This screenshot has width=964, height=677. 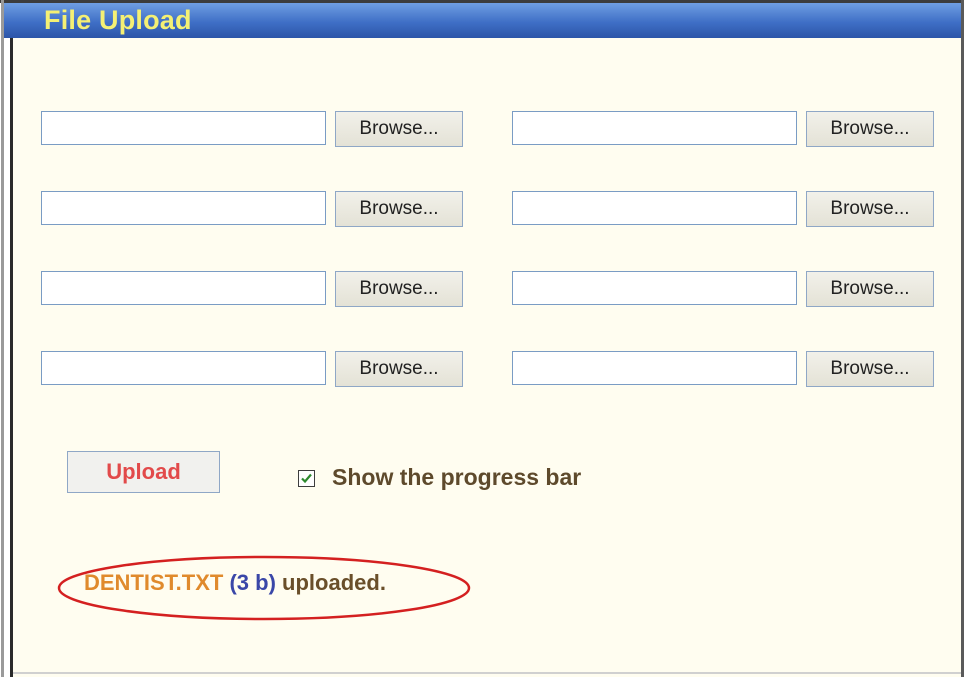 What do you see at coordinates (118, 20) in the screenshot?
I see `window-title: File Upload` at bounding box center [118, 20].